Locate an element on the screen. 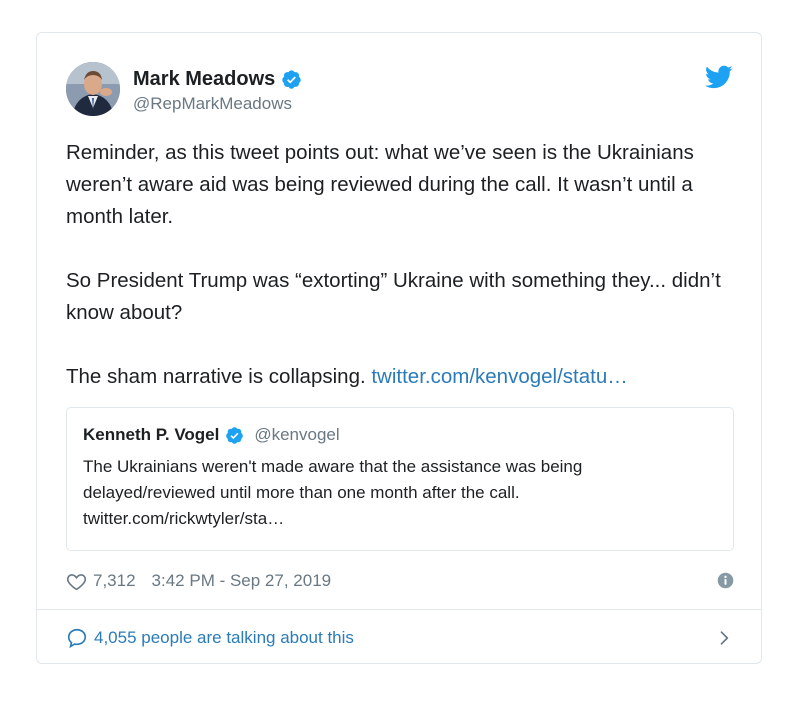 Image resolution: width=800 pixels, height=702 pixels. author-avatar is located at coordinates (93, 89).